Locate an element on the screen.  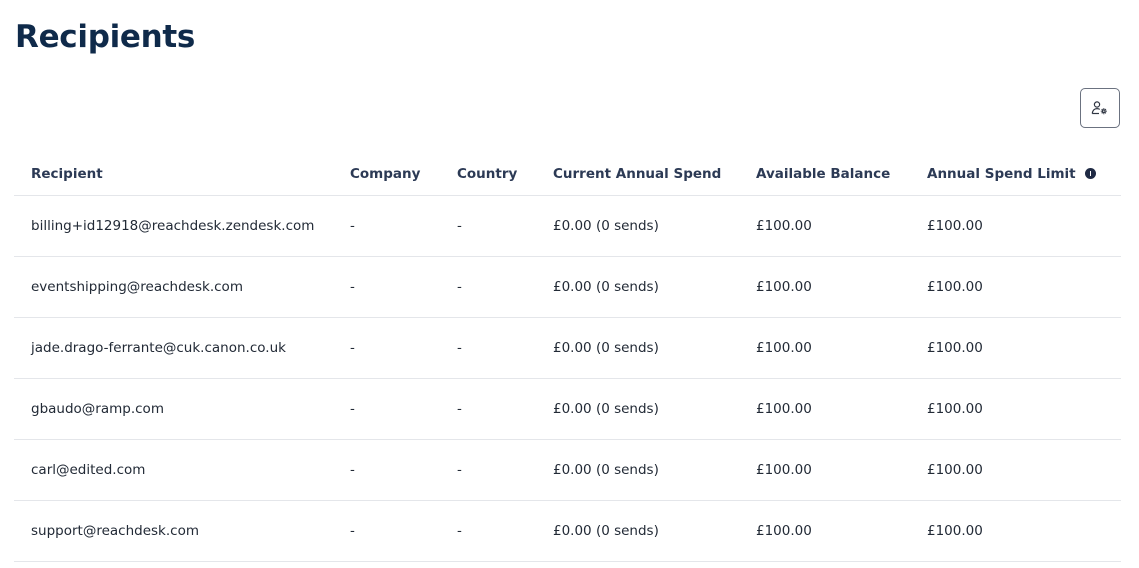
column-header-company: Company is located at coordinates (403, 174).